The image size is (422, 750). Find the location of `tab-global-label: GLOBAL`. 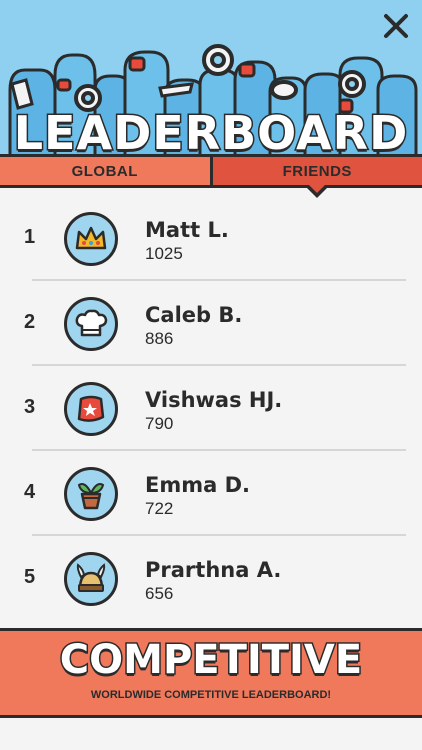

tab-global-label: GLOBAL is located at coordinates (104, 171).